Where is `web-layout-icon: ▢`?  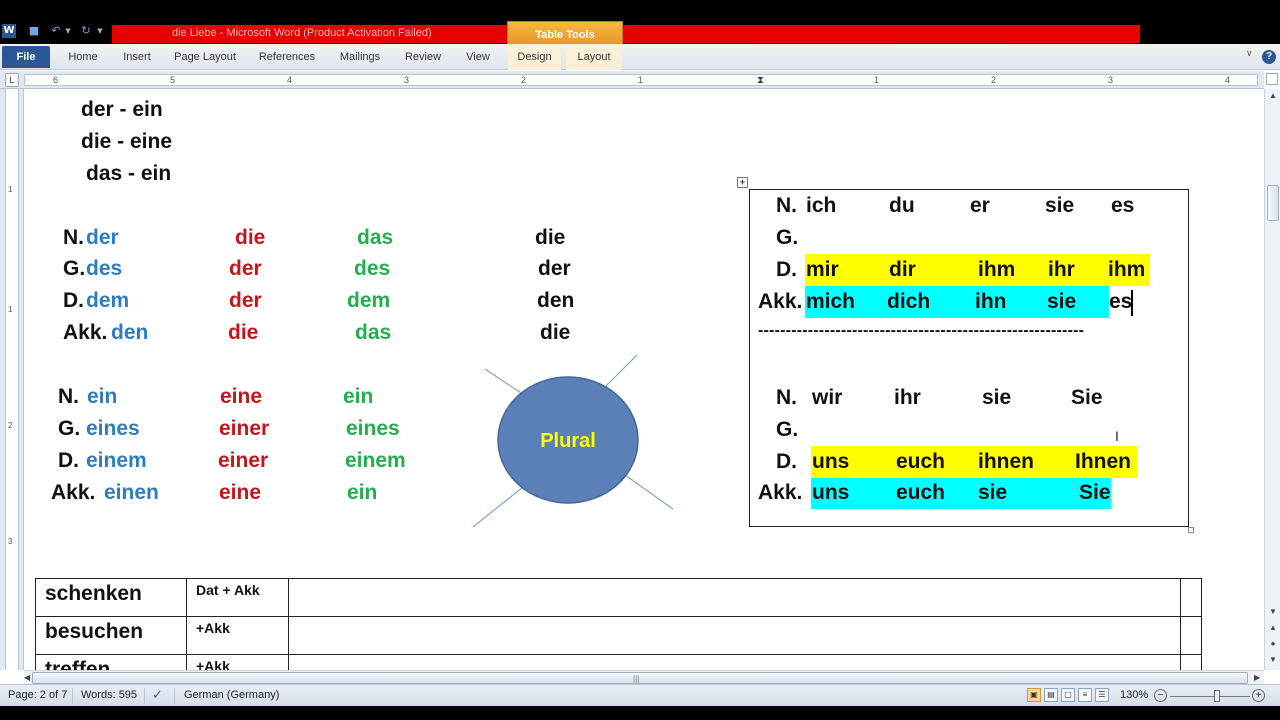
web-layout-icon: ▢ is located at coordinates (1068, 695).